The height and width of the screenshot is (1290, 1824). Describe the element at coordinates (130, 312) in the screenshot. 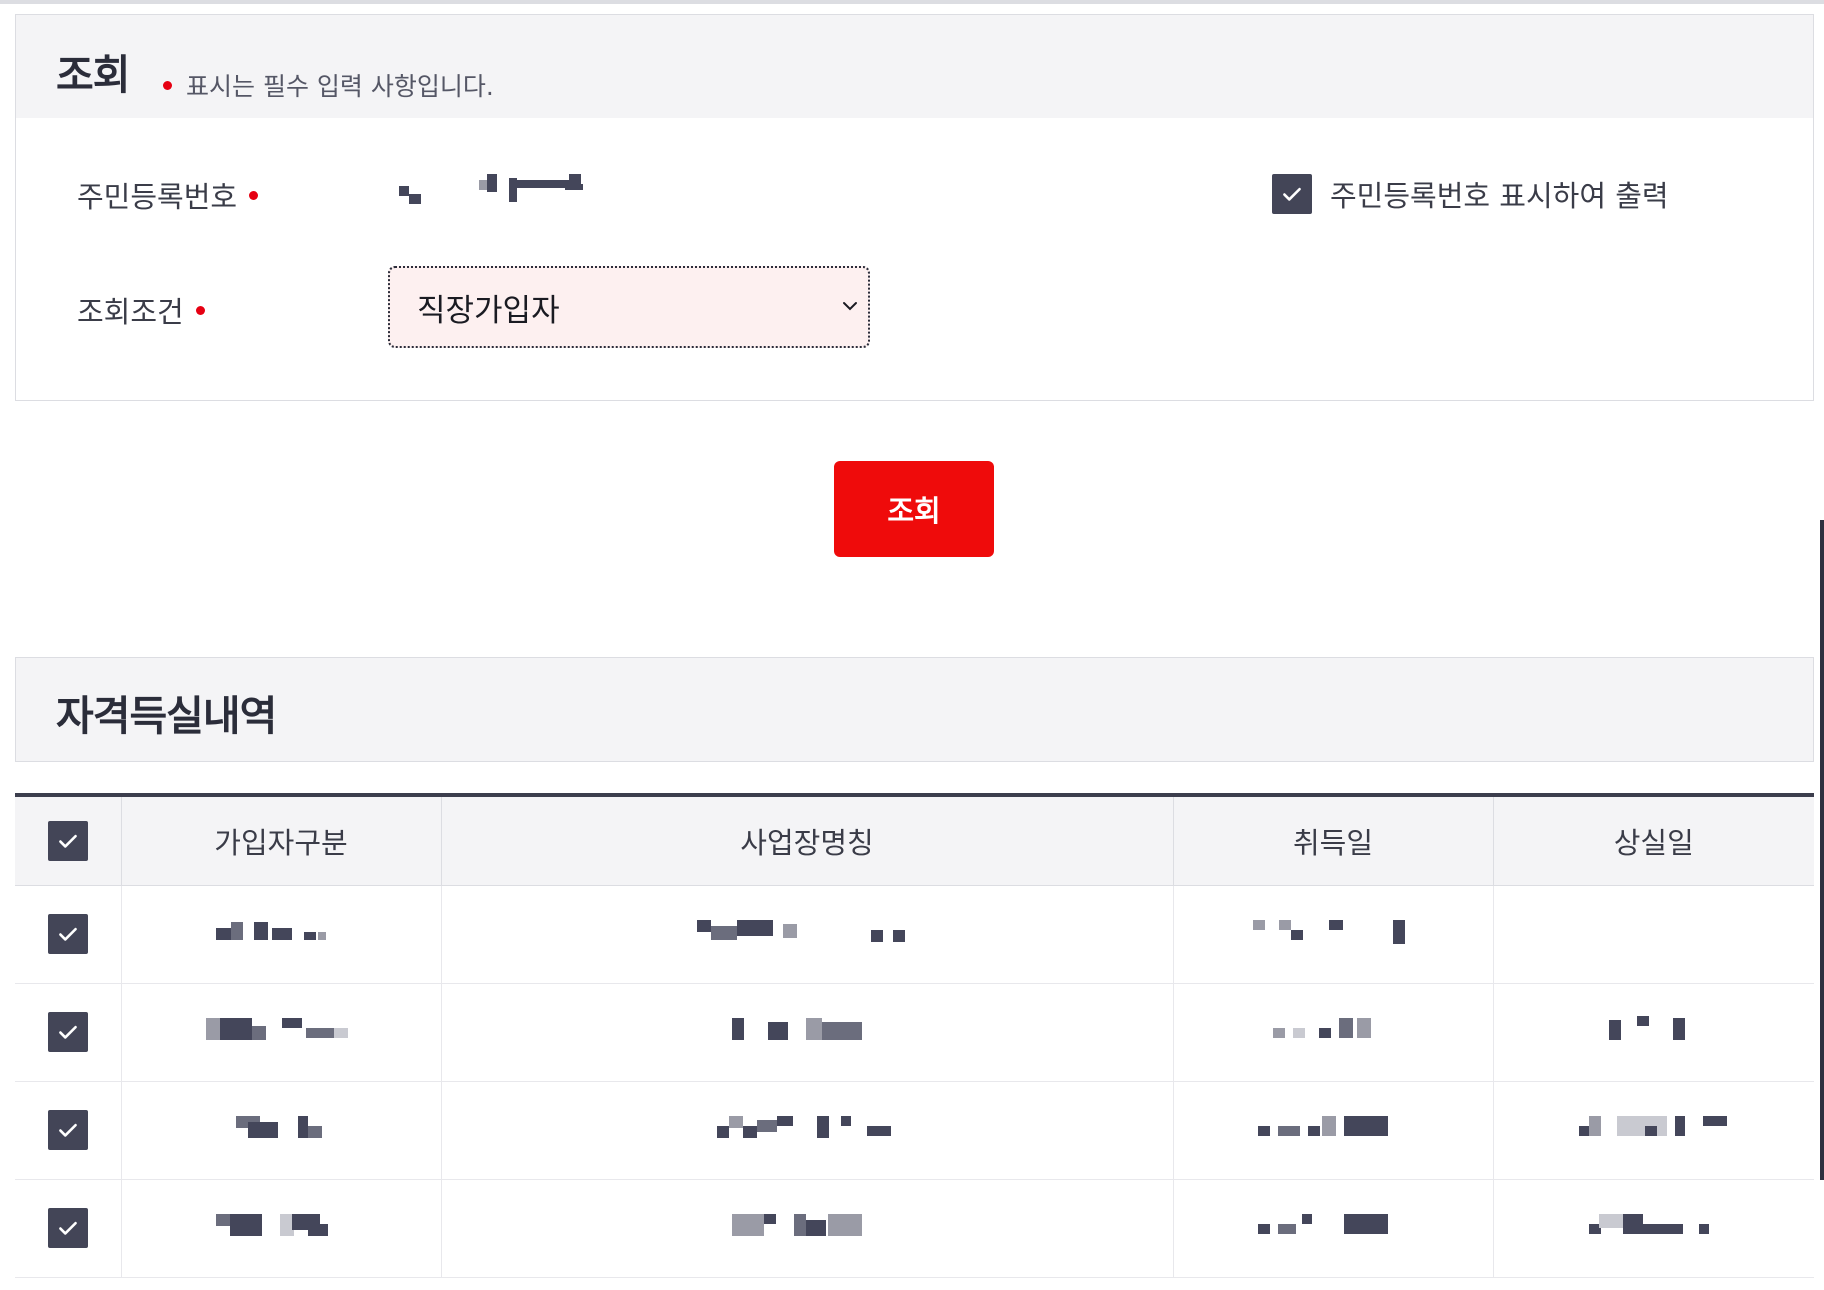

I see `condition-label-text: 조회조건` at that location.